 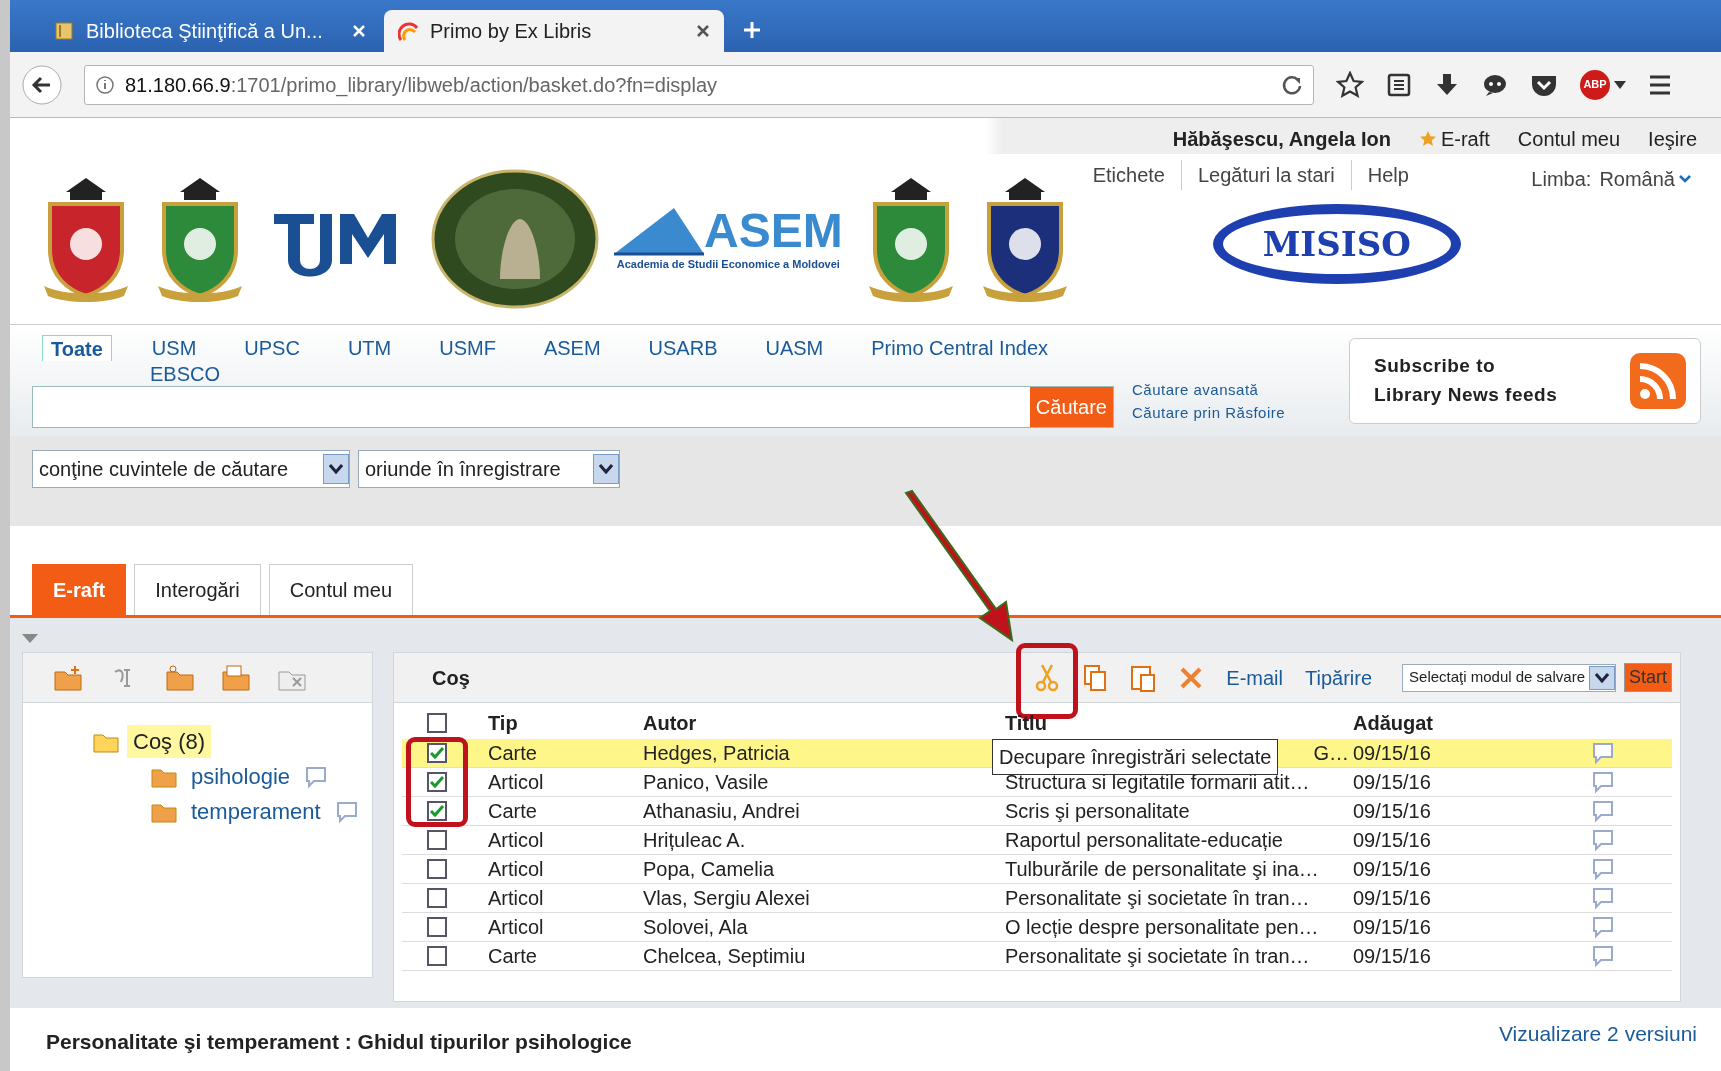 What do you see at coordinates (1292, 84) in the screenshot?
I see `reload-icon` at bounding box center [1292, 84].